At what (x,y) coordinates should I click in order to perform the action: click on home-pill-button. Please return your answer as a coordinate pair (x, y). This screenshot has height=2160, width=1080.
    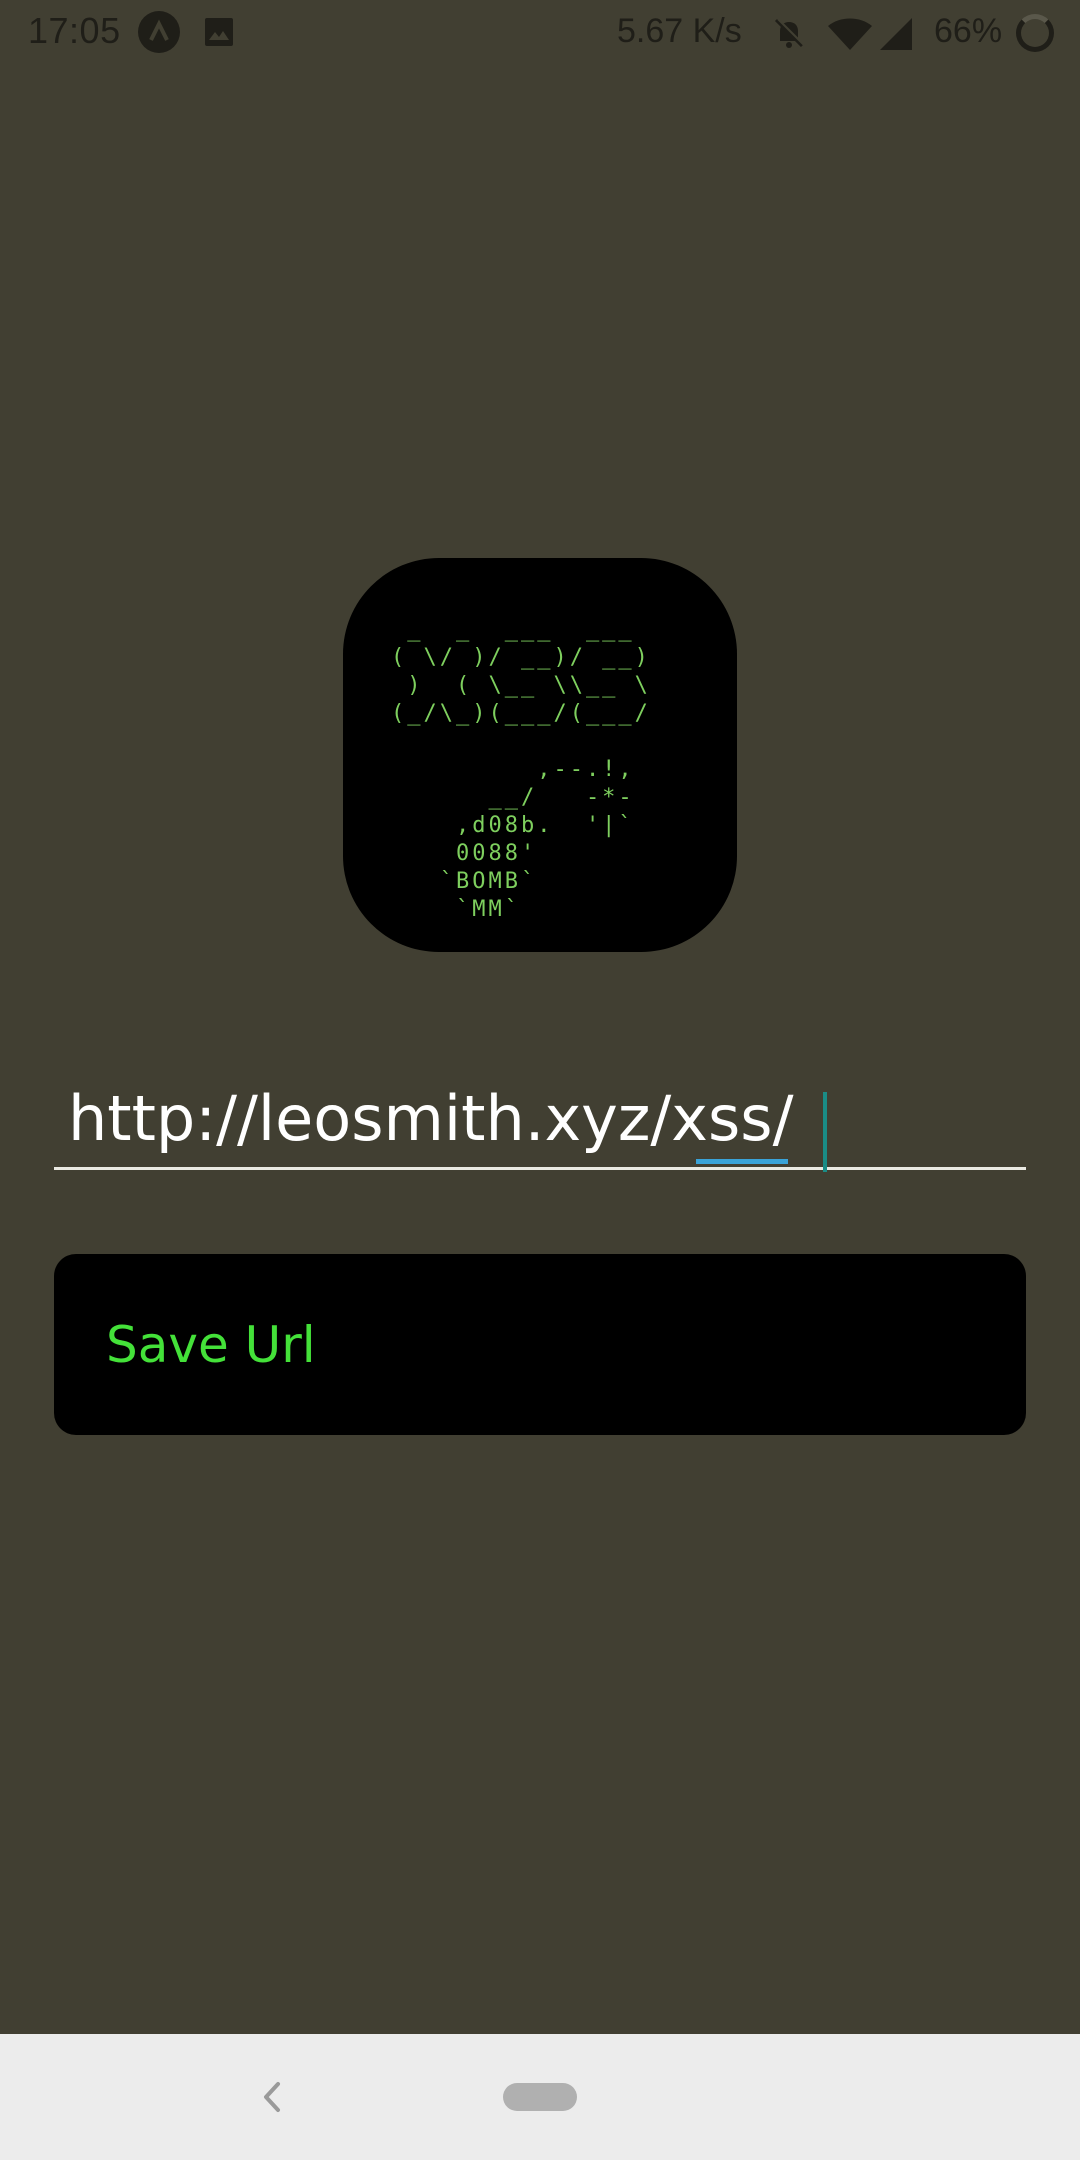
    Looking at the image, I should click on (540, 2097).